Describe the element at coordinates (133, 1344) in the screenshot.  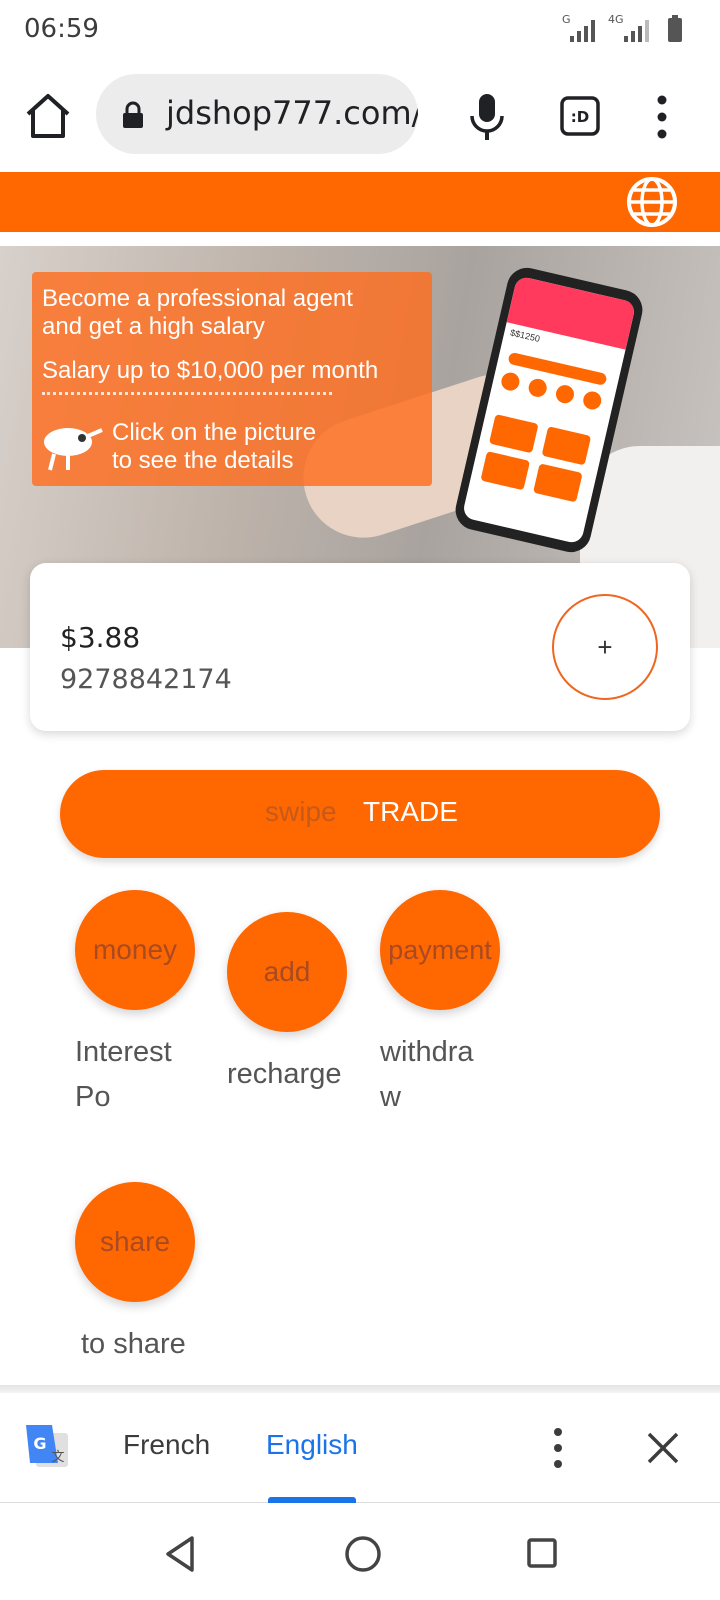
I see `action-label: to share` at that location.